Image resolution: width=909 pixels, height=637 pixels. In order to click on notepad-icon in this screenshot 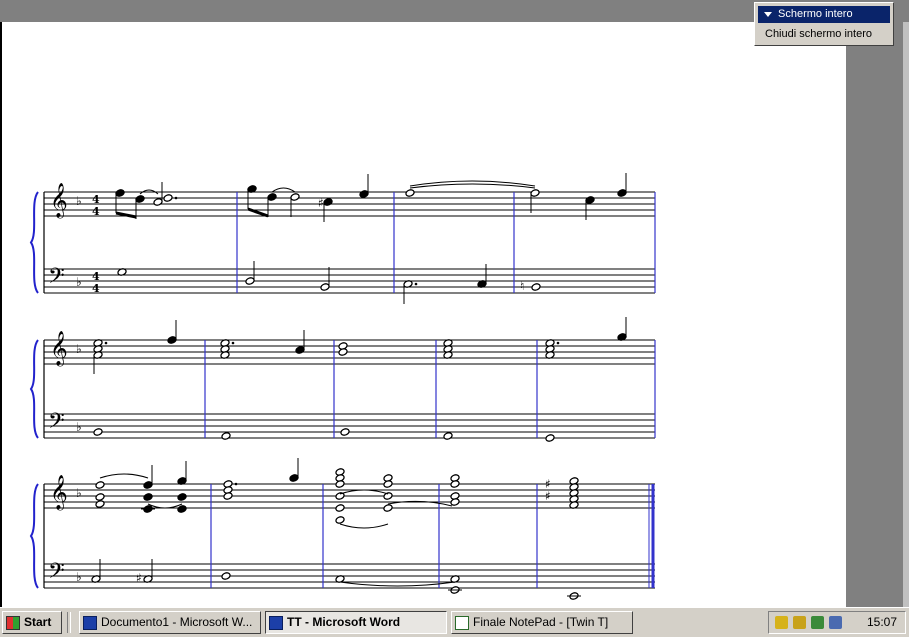, I will do `click(462, 622)`.